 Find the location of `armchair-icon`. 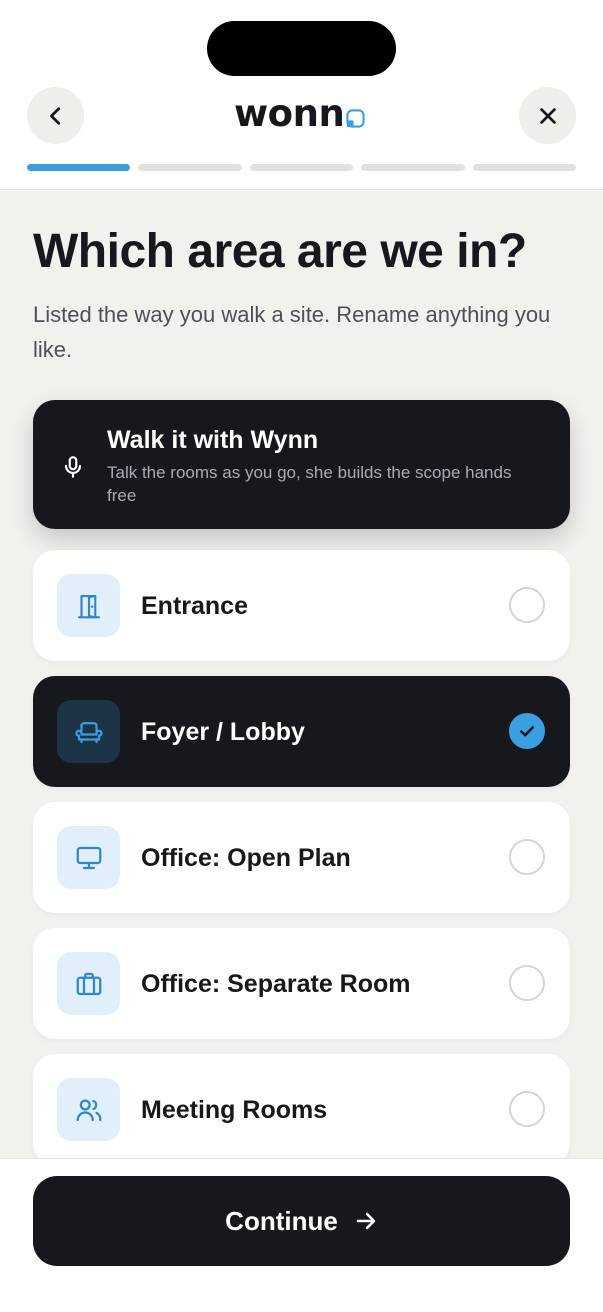

armchair-icon is located at coordinates (88, 731).